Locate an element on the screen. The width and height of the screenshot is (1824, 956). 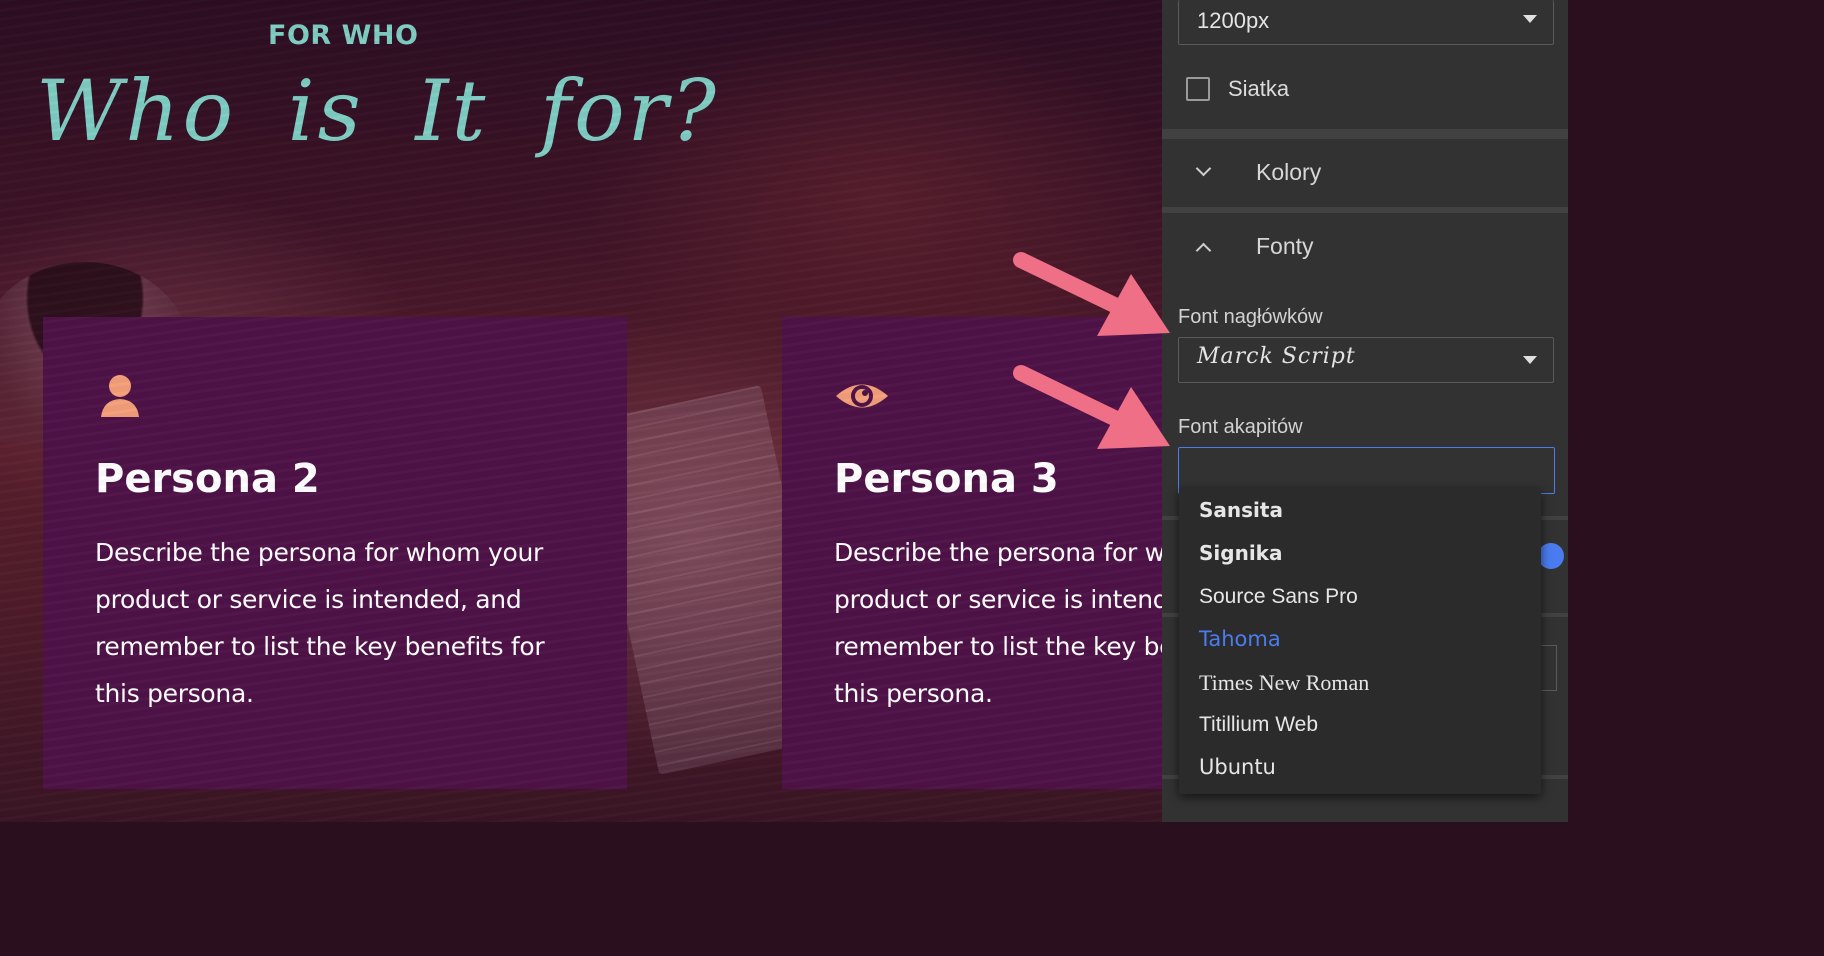
toggle-switch-knob is located at coordinates (1551, 556).